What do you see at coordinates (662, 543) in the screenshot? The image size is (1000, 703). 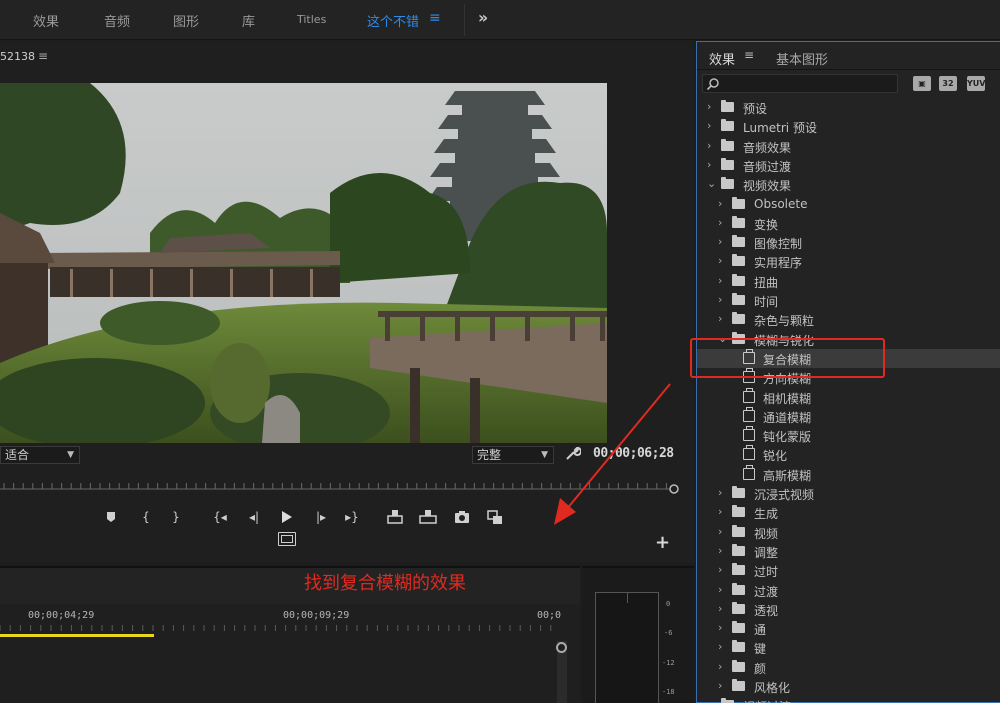 I see `add-button-icon: +` at bounding box center [662, 543].